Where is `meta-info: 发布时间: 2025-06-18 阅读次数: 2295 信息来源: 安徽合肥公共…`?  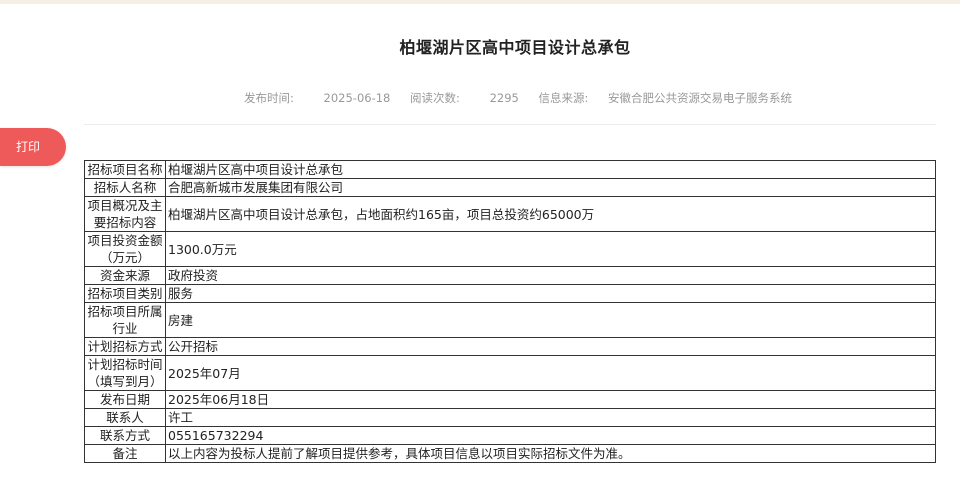
meta-info: 发布时间: 2025-06-18 阅读次数: 2295 信息来源: 安徽合肥公共… is located at coordinates (518, 98).